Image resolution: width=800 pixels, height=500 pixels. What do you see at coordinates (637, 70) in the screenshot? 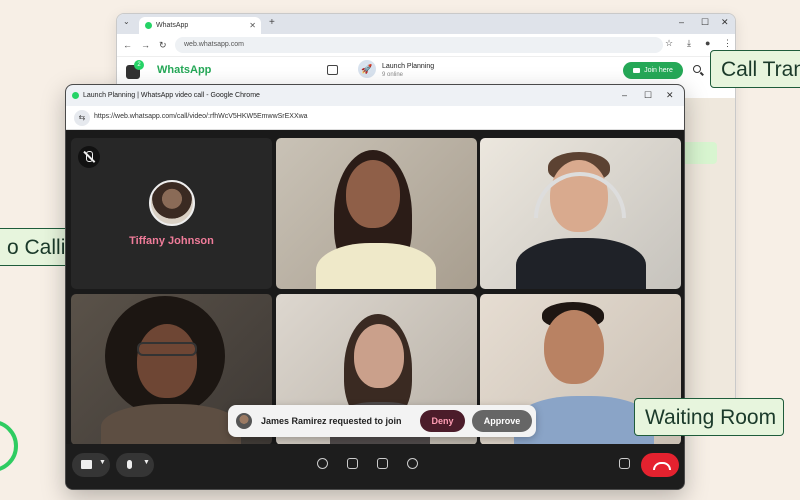
I see `video-icon` at bounding box center [637, 70].